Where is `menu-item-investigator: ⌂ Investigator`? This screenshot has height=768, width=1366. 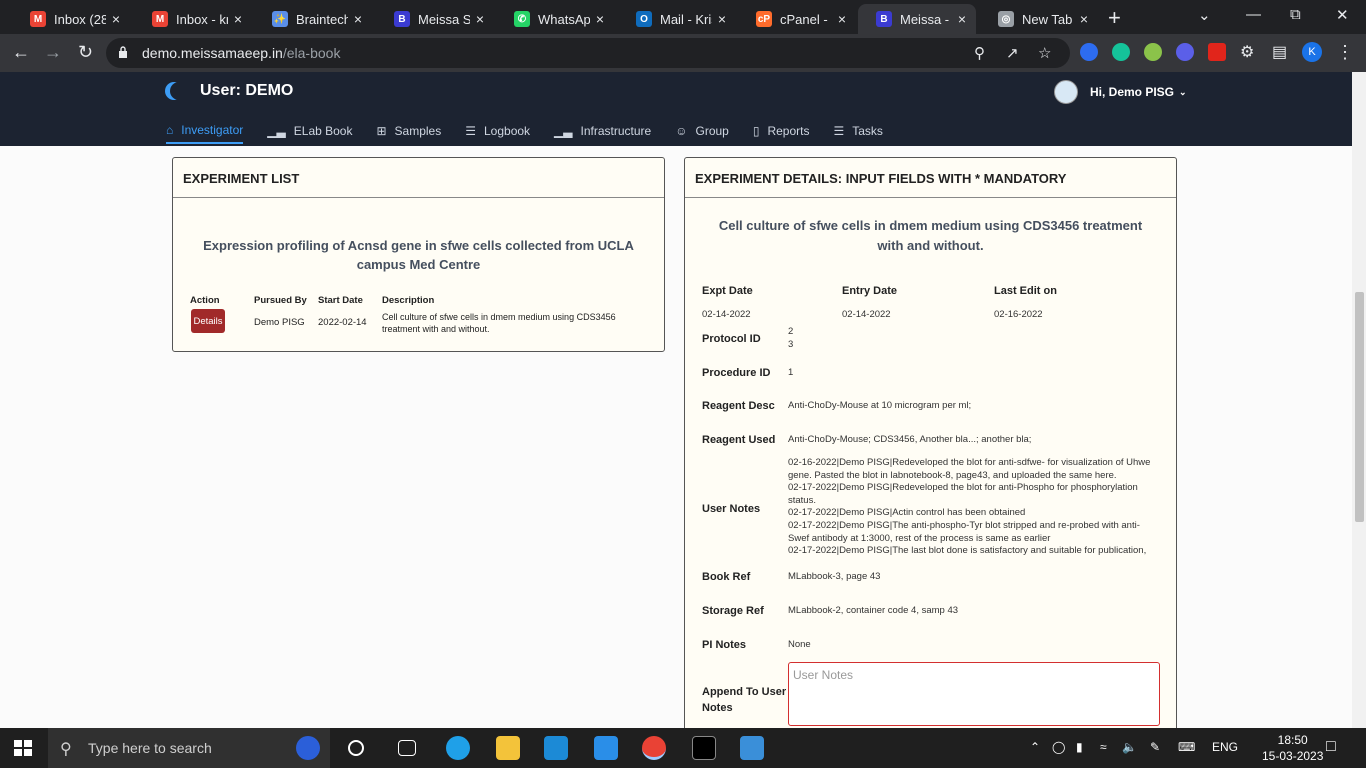 menu-item-investigator: ⌂ Investigator is located at coordinates (205, 131).